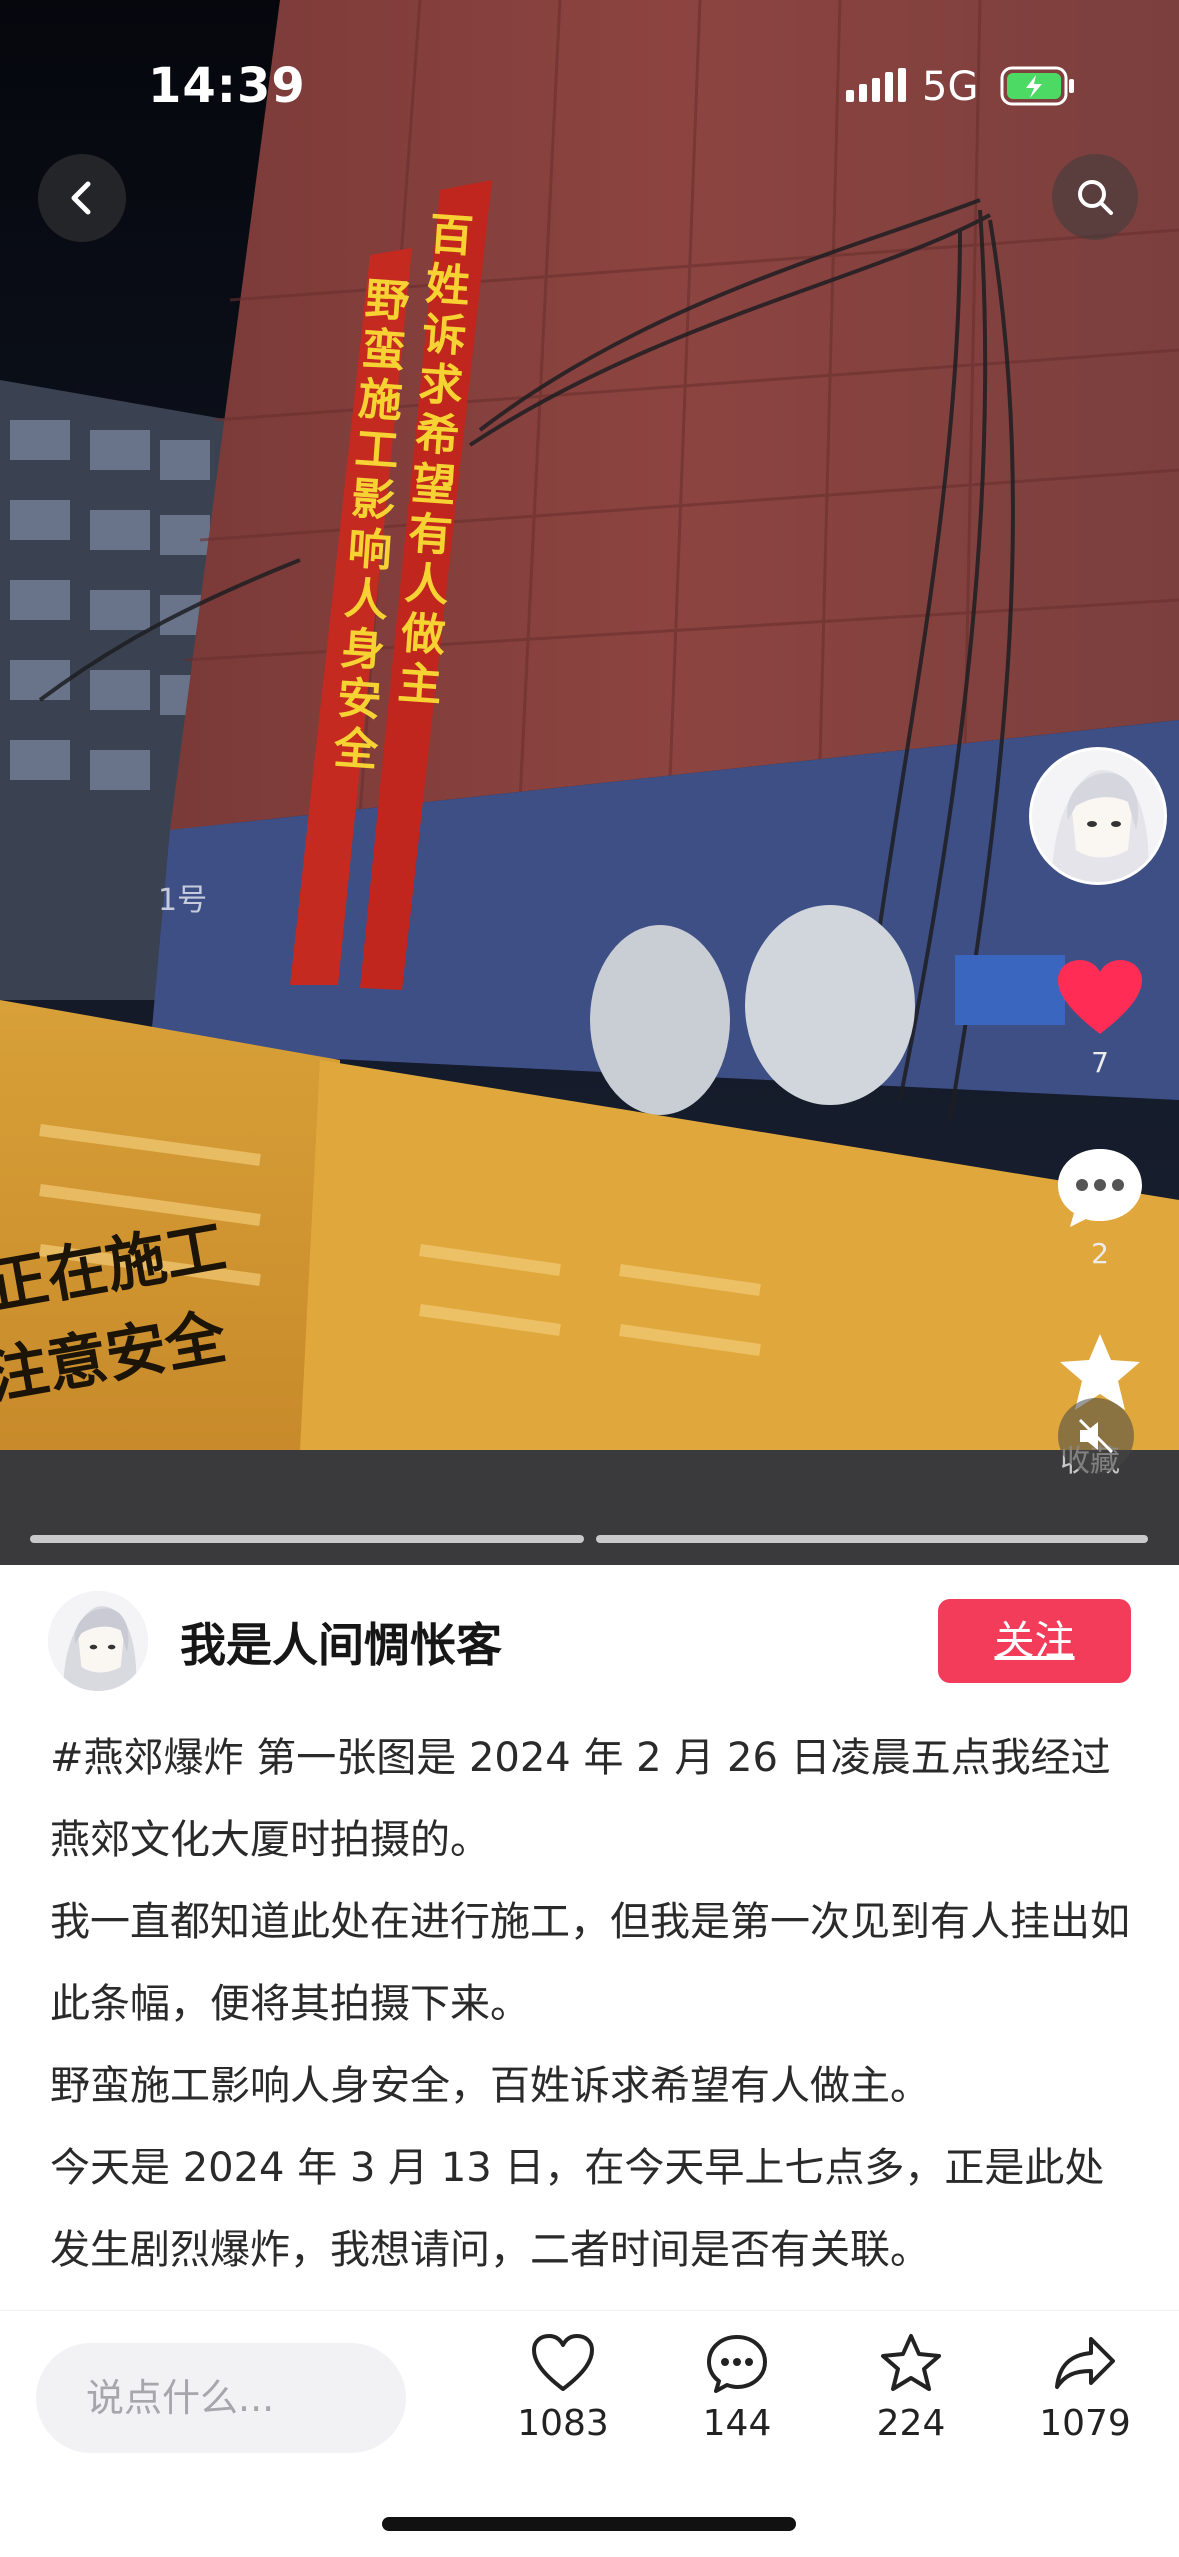 Image resolution: width=1179 pixels, height=2557 pixels. Describe the element at coordinates (911, 2423) in the screenshot. I see `favorite-count: 224` at that location.